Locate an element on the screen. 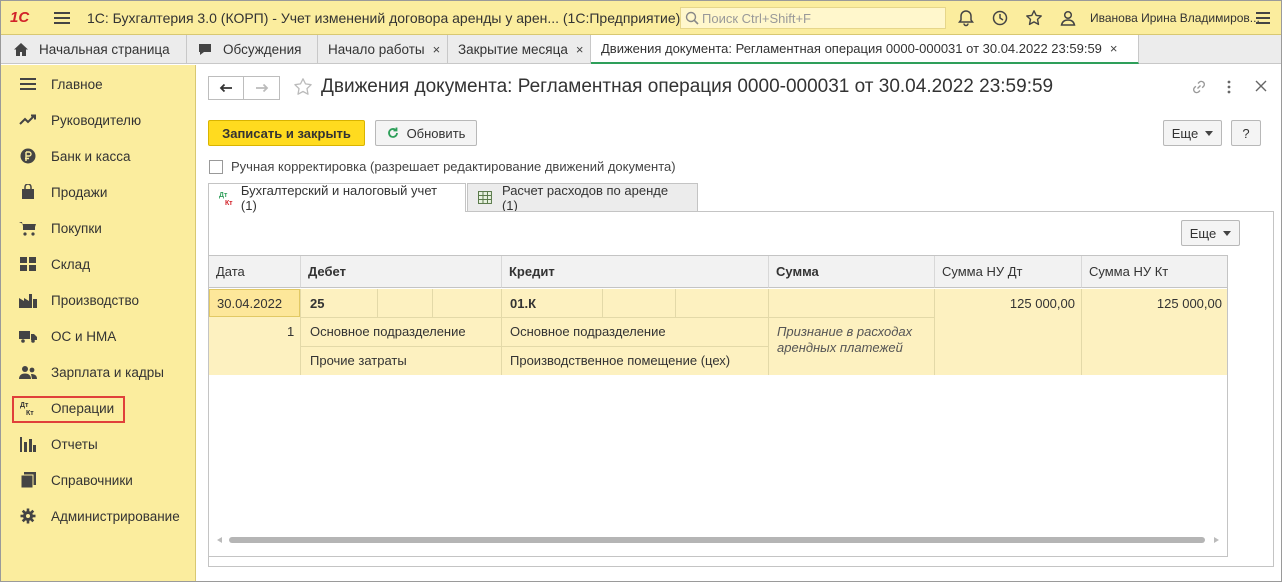  tab-home: Начальная страница is located at coordinates (94, 49).